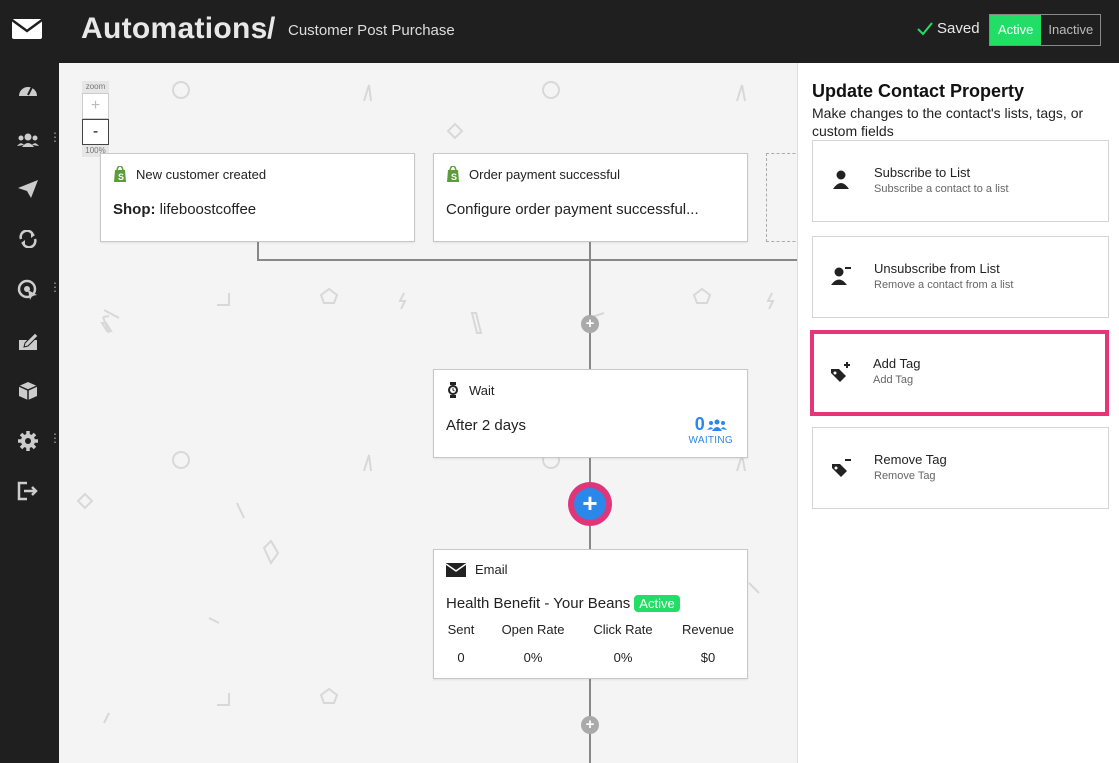 Image resolution: width=1119 pixels, height=763 pixels. Describe the element at coordinates (453, 390) in the screenshot. I see `watch-icon` at that location.